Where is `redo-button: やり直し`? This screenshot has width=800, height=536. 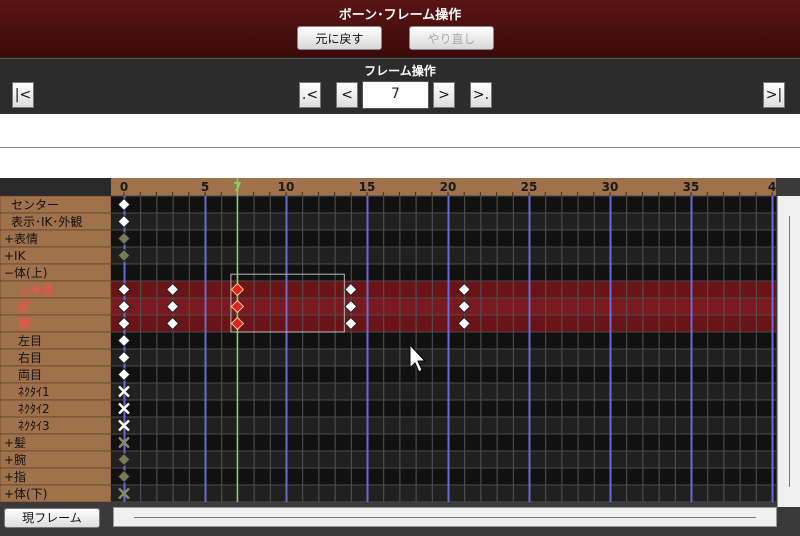 redo-button: やり直し is located at coordinates (451, 38).